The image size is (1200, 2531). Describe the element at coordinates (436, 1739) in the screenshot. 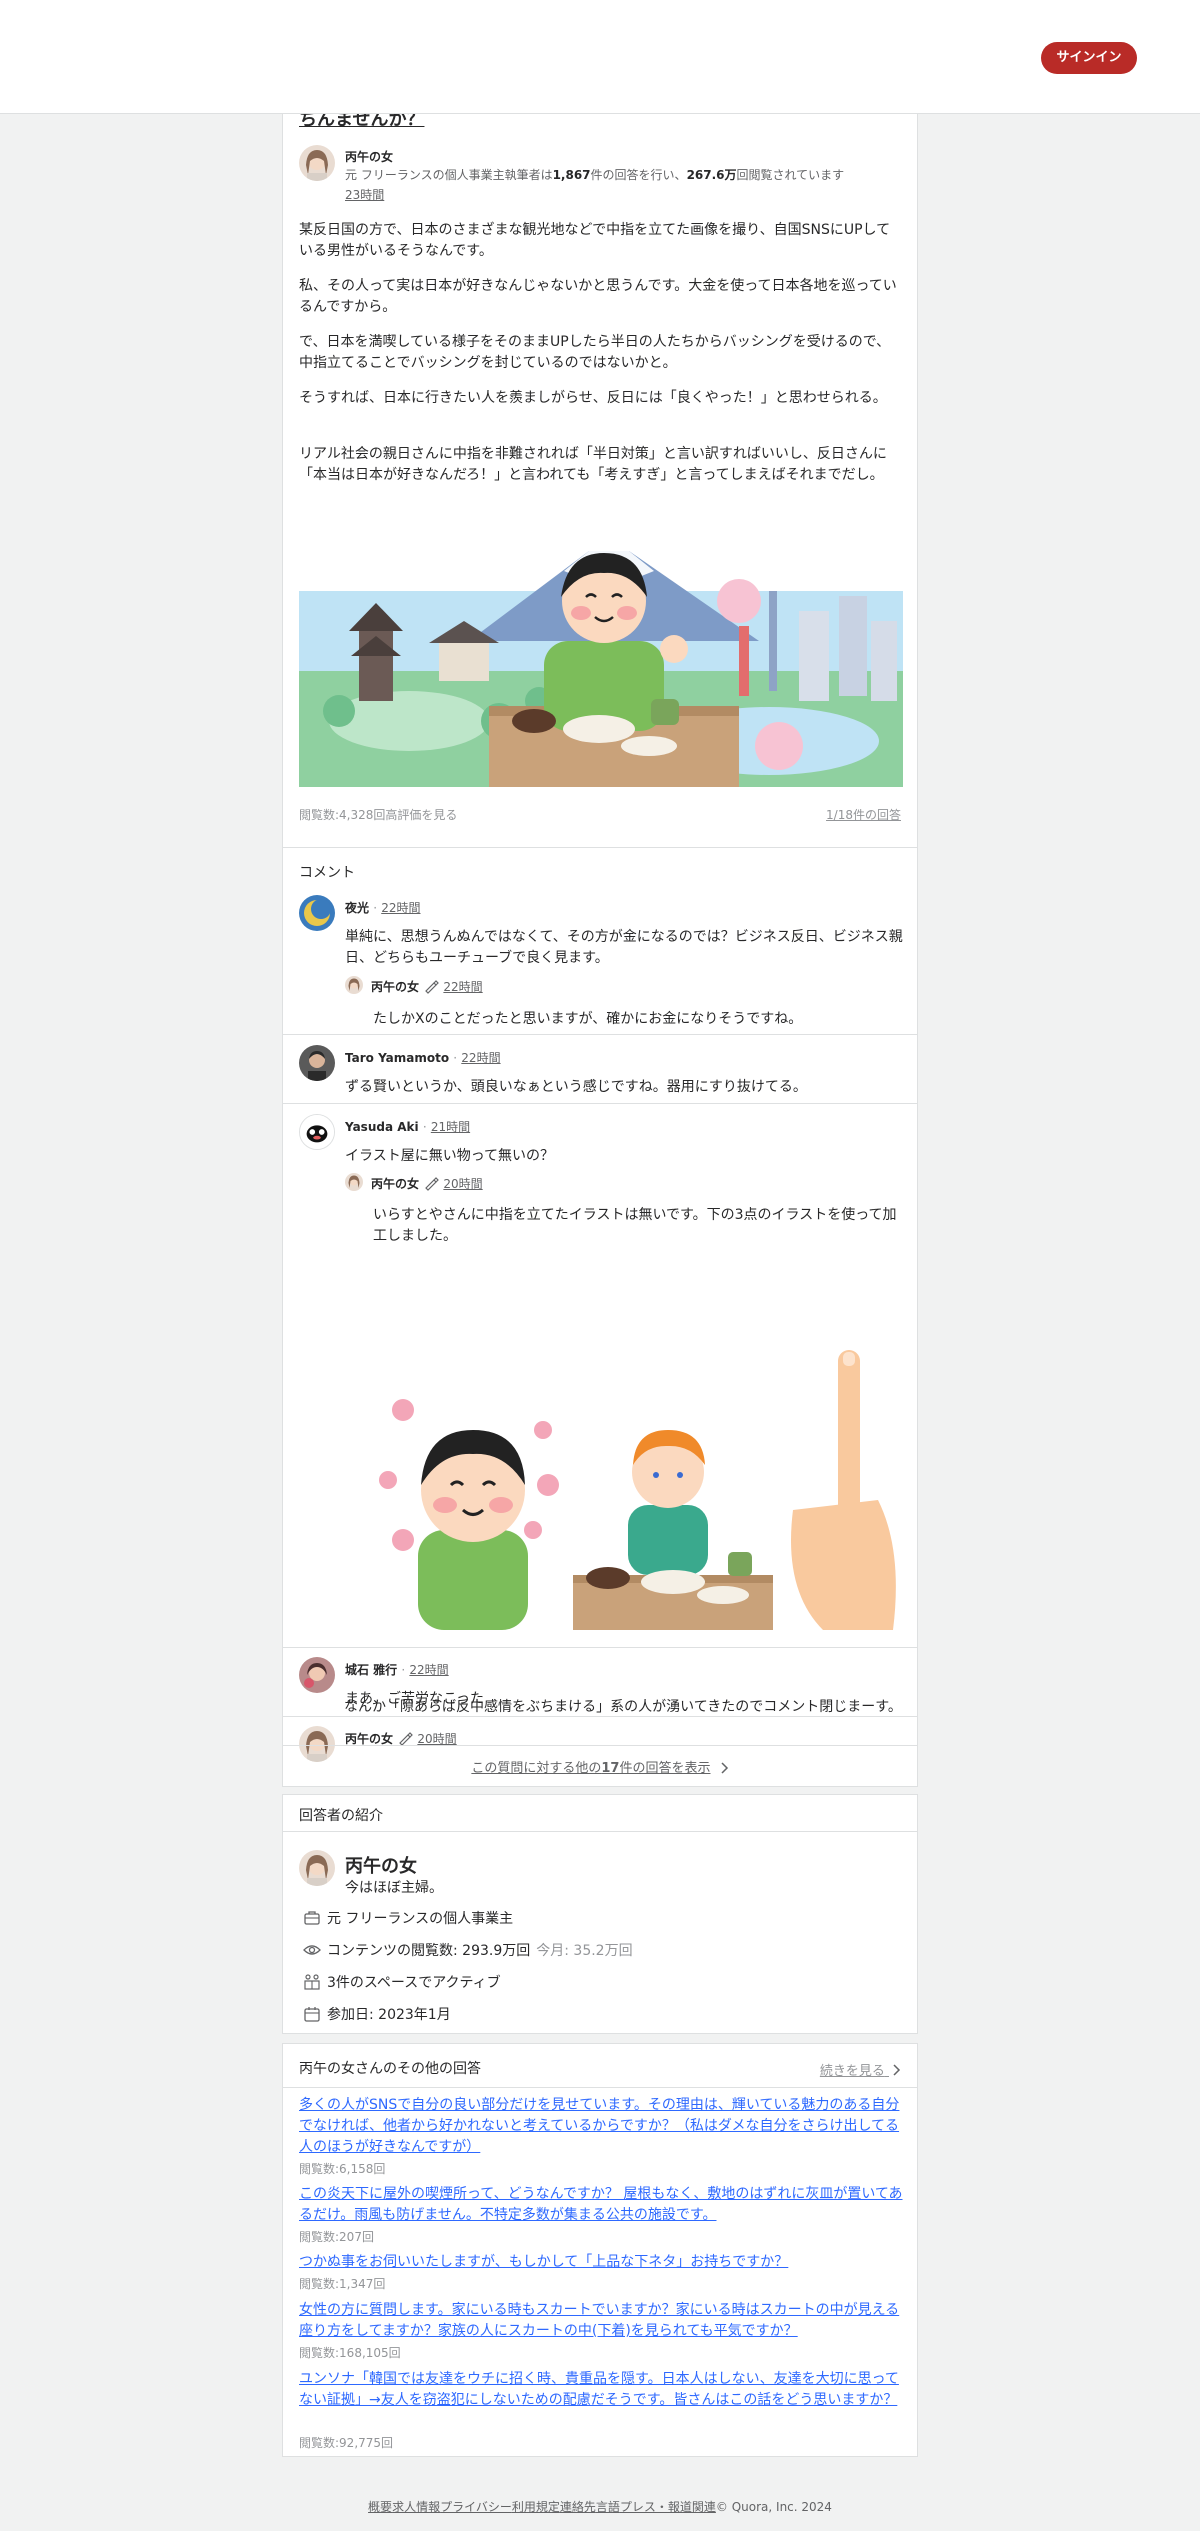

I see `comment-time: 20時間` at that location.